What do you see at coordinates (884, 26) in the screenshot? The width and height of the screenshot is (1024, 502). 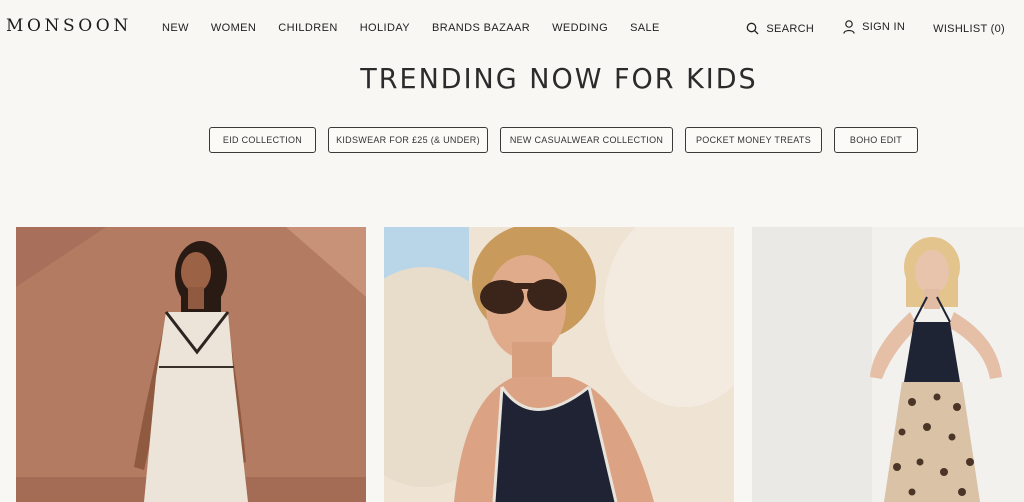 I see `sign-in-label: SIGN IN` at bounding box center [884, 26].